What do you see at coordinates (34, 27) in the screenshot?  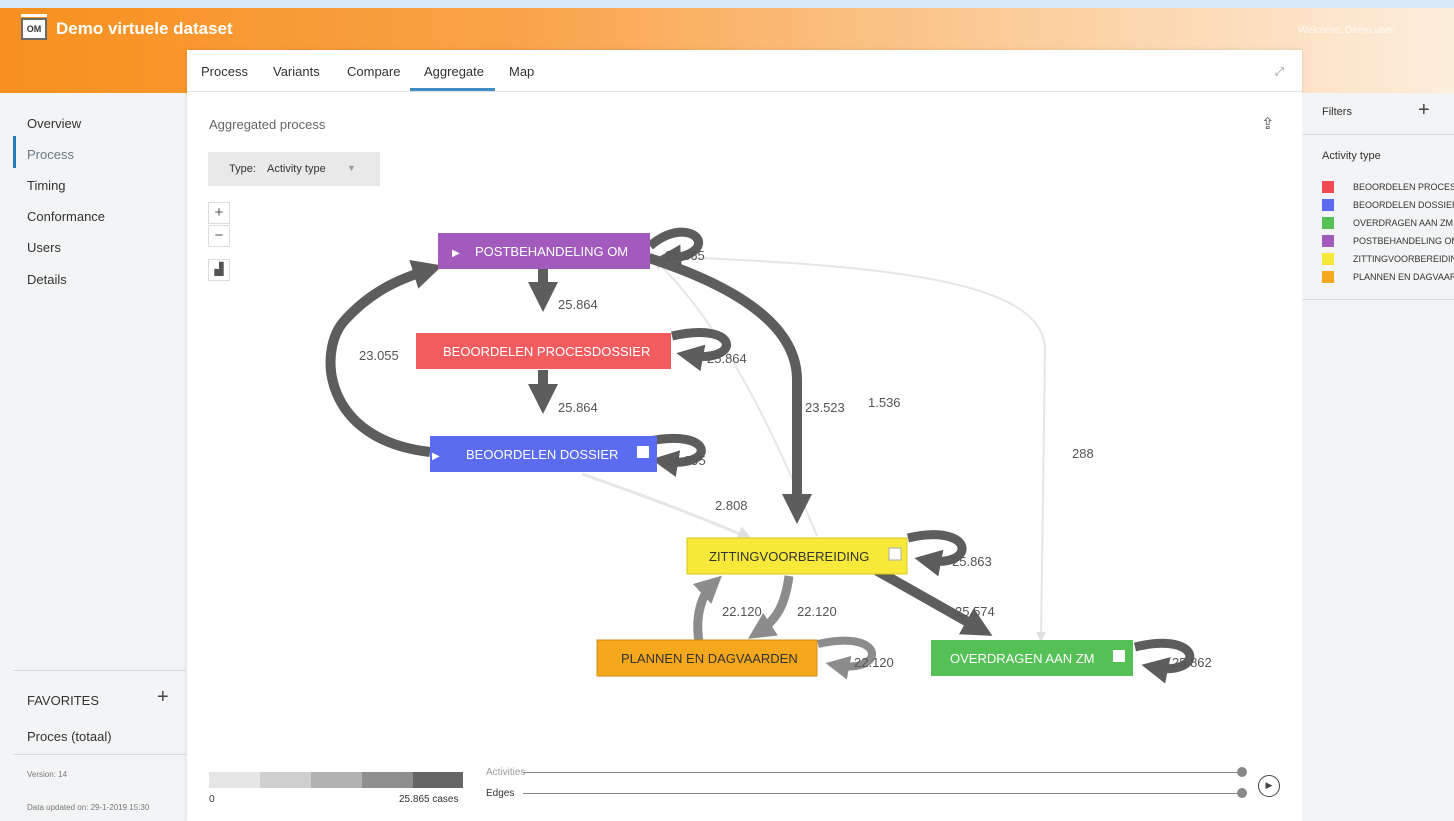 I see `om-logo: OM` at bounding box center [34, 27].